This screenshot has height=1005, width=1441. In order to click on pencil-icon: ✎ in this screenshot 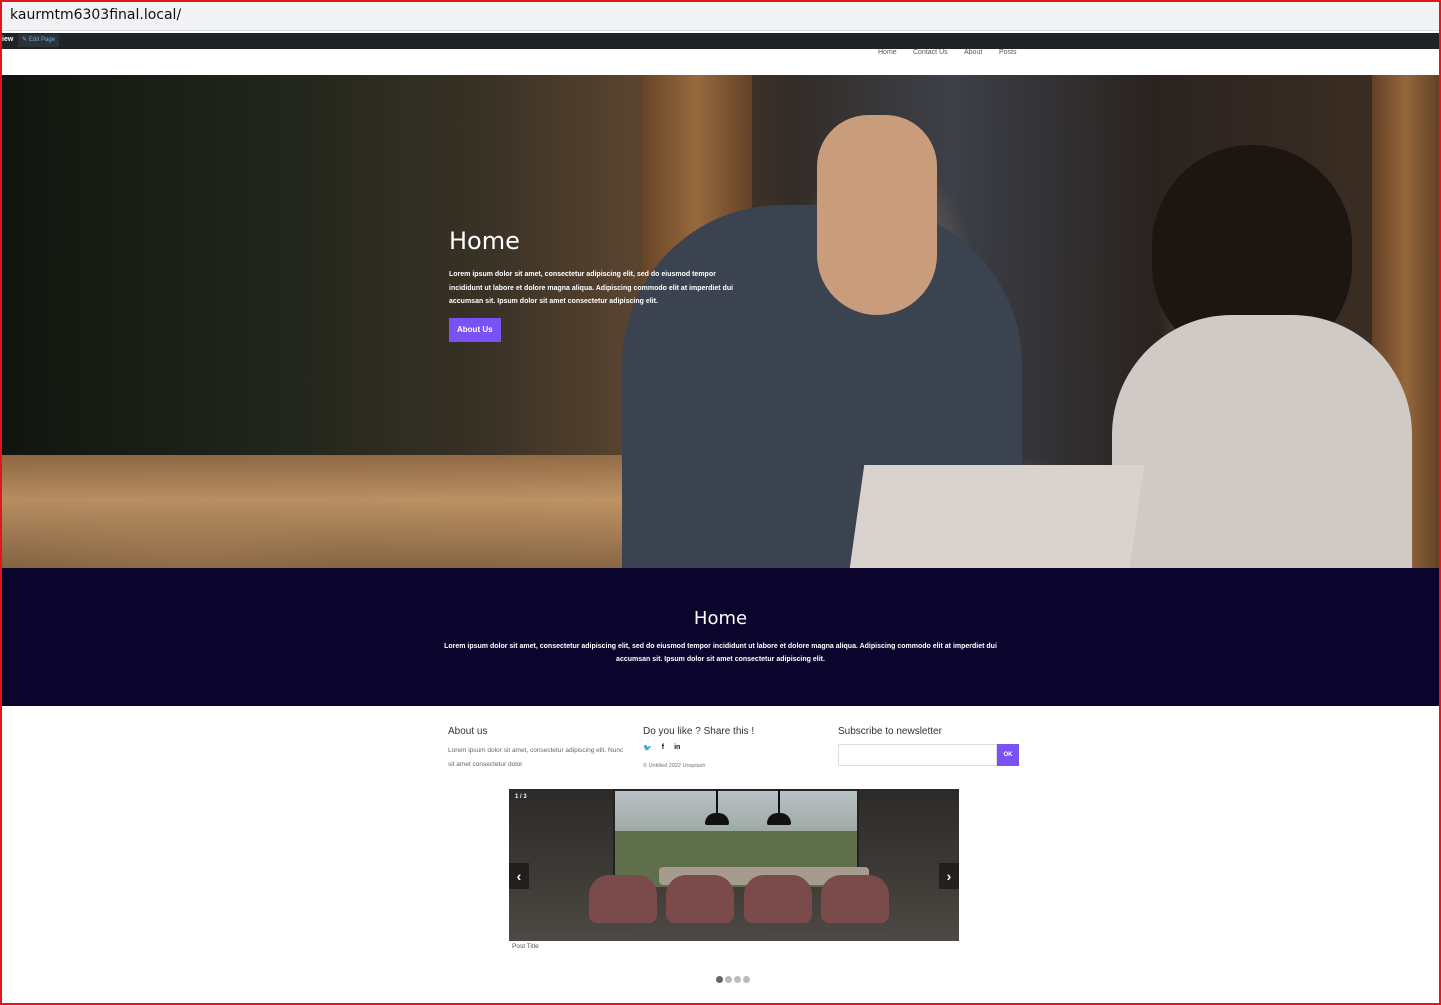, I will do `click(25, 40)`.